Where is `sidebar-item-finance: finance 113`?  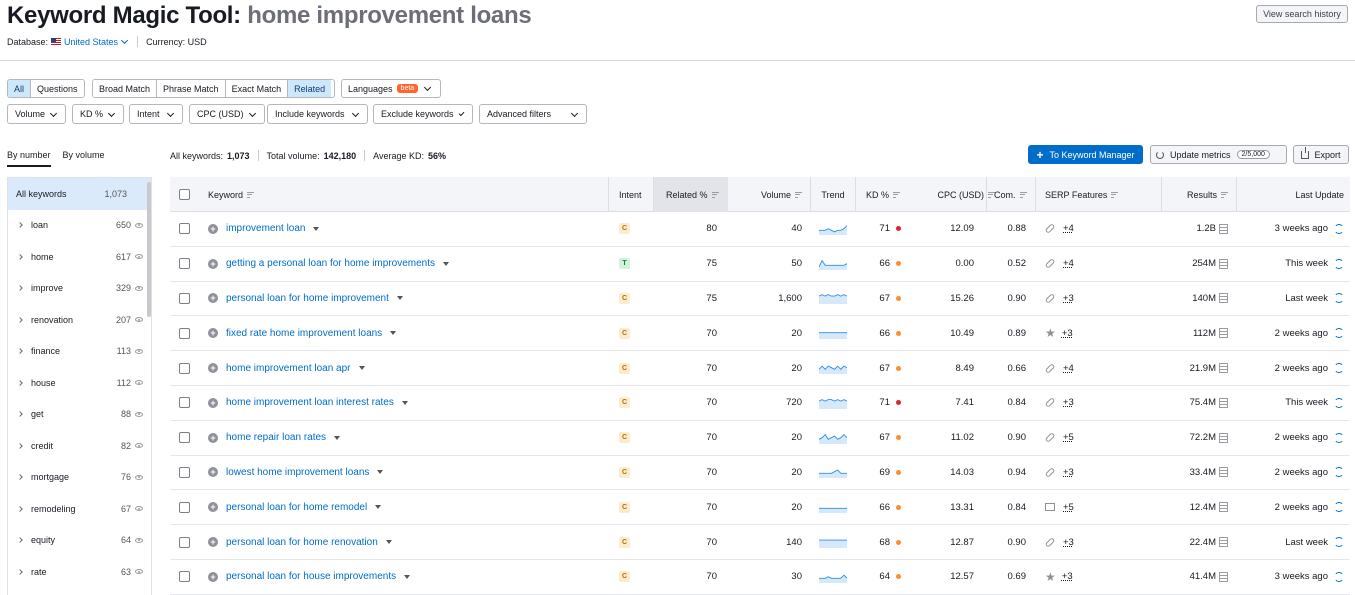
sidebar-item-finance: finance 113 is located at coordinates (79, 352).